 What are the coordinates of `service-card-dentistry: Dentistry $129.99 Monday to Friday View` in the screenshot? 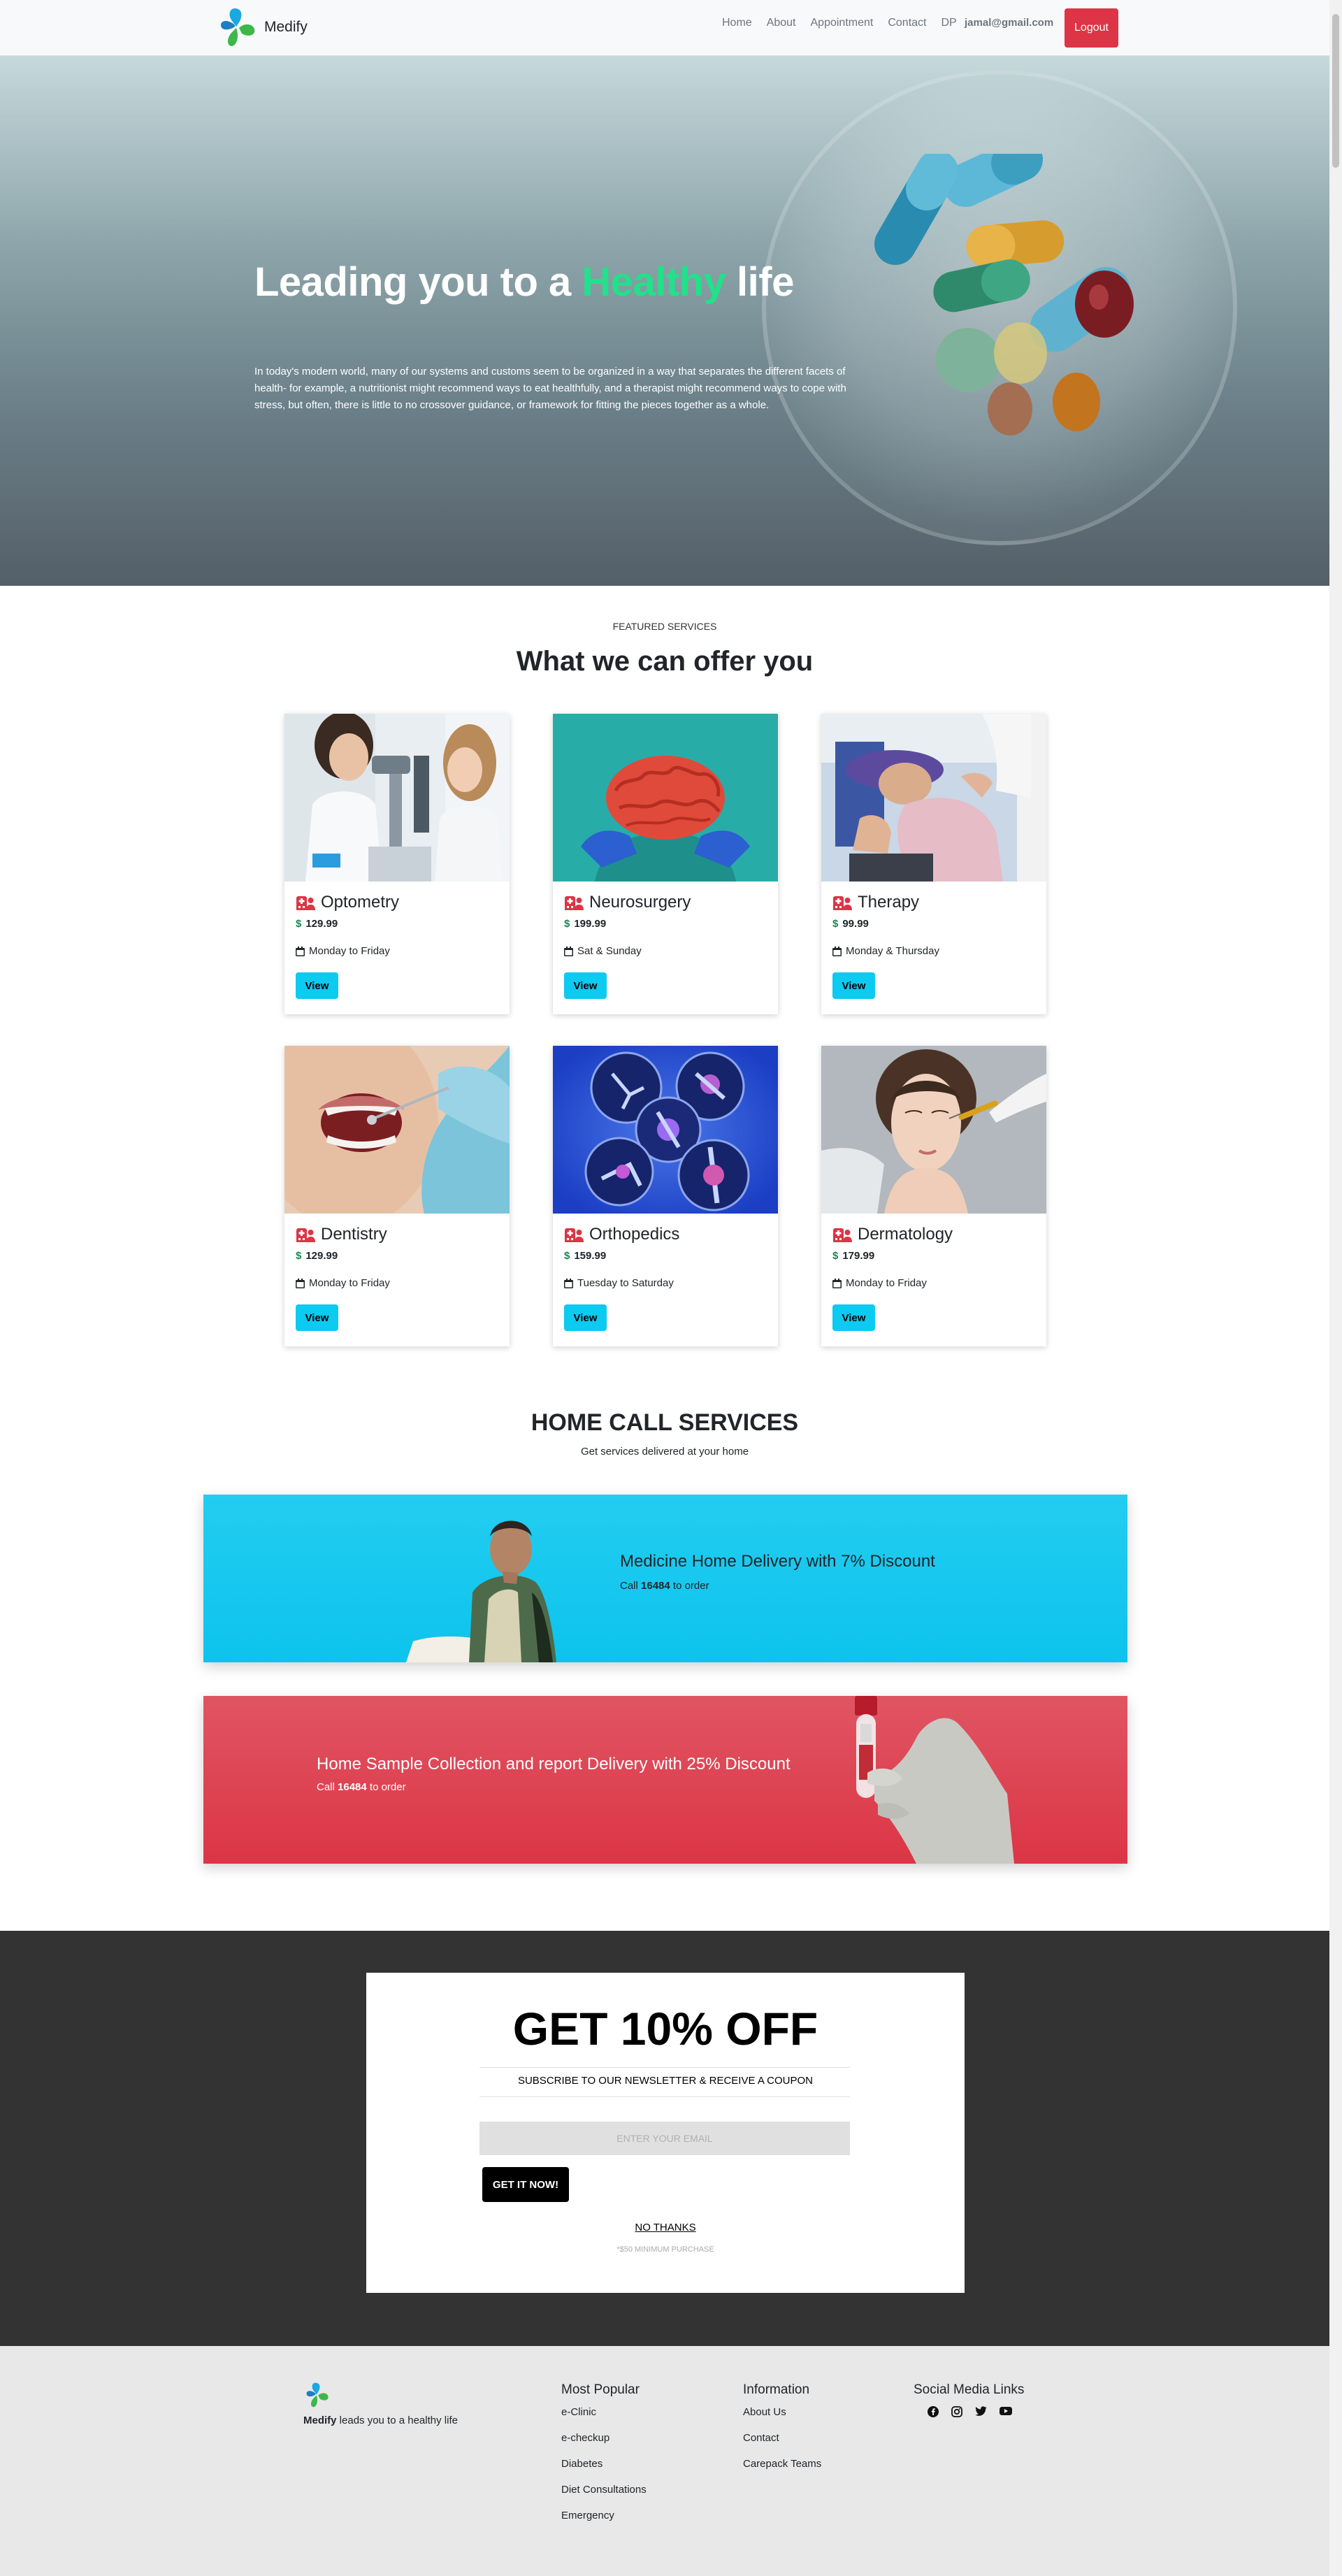 It's located at (397, 1196).